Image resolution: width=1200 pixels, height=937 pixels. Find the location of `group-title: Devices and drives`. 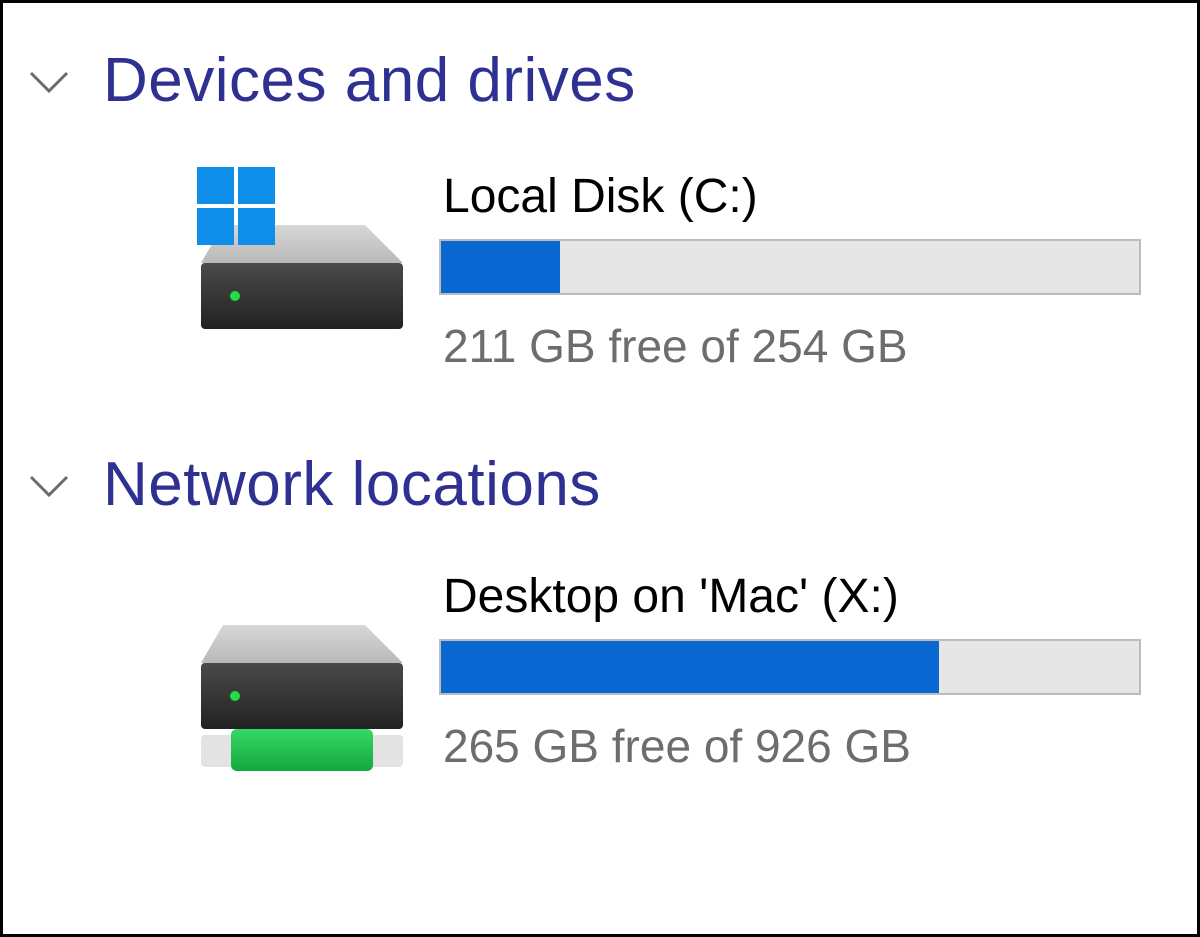

group-title: Devices and drives is located at coordinates (369, 80).